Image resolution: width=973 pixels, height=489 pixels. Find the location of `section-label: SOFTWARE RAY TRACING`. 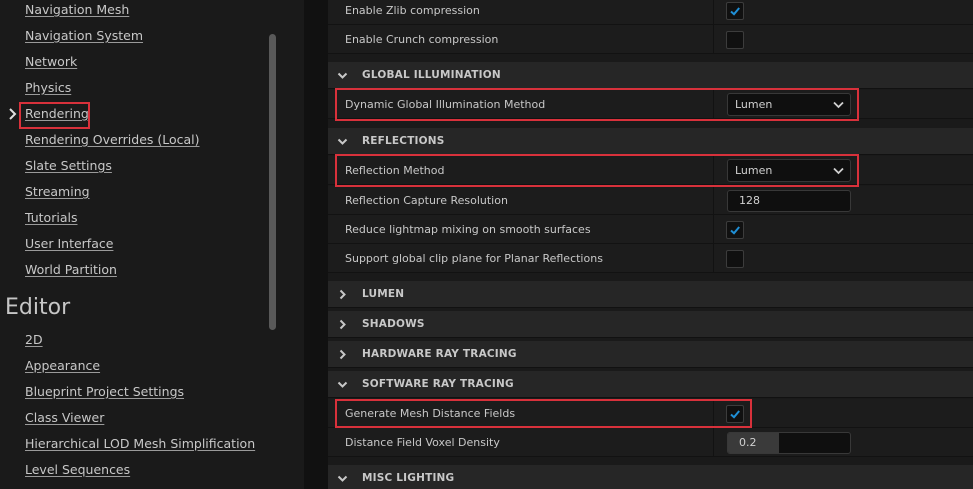

section-label: SOFTWARE RAY TRACING is located at coordinates (438, 384).